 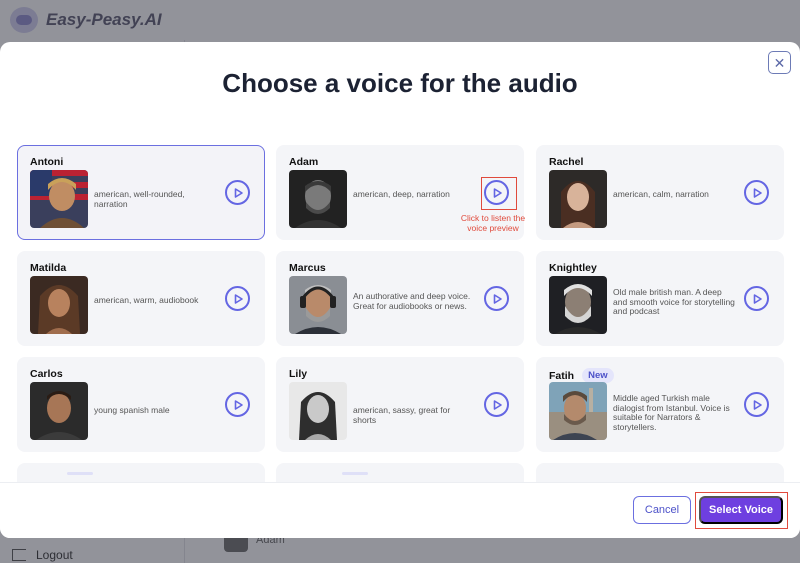 What do you see at coordinates (400, 404) in the screenshot?
I see `voice-card-lily: Lily american, sassy, great for shorts` at bounding box center [400, 404].